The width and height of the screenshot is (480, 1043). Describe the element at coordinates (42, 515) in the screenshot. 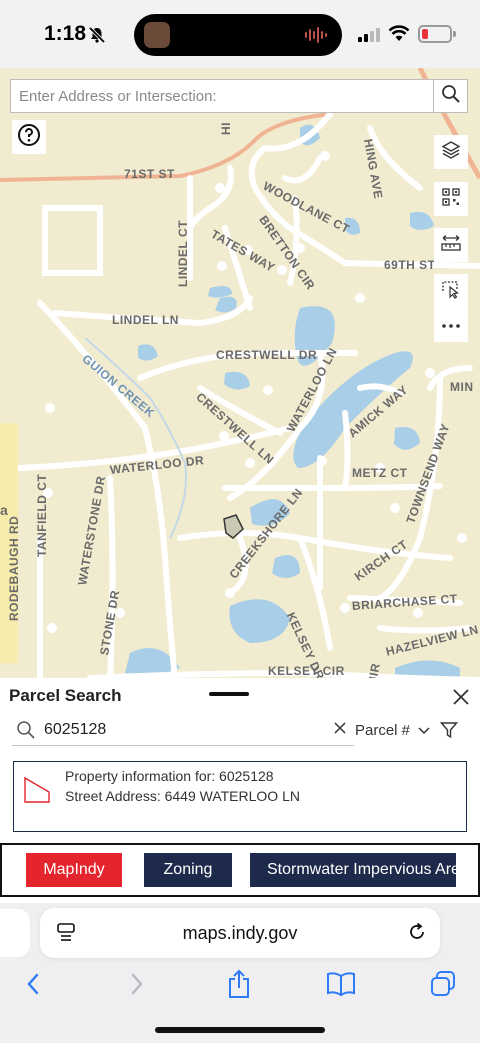

I see `map-label: TANFIELD CT` at that location.